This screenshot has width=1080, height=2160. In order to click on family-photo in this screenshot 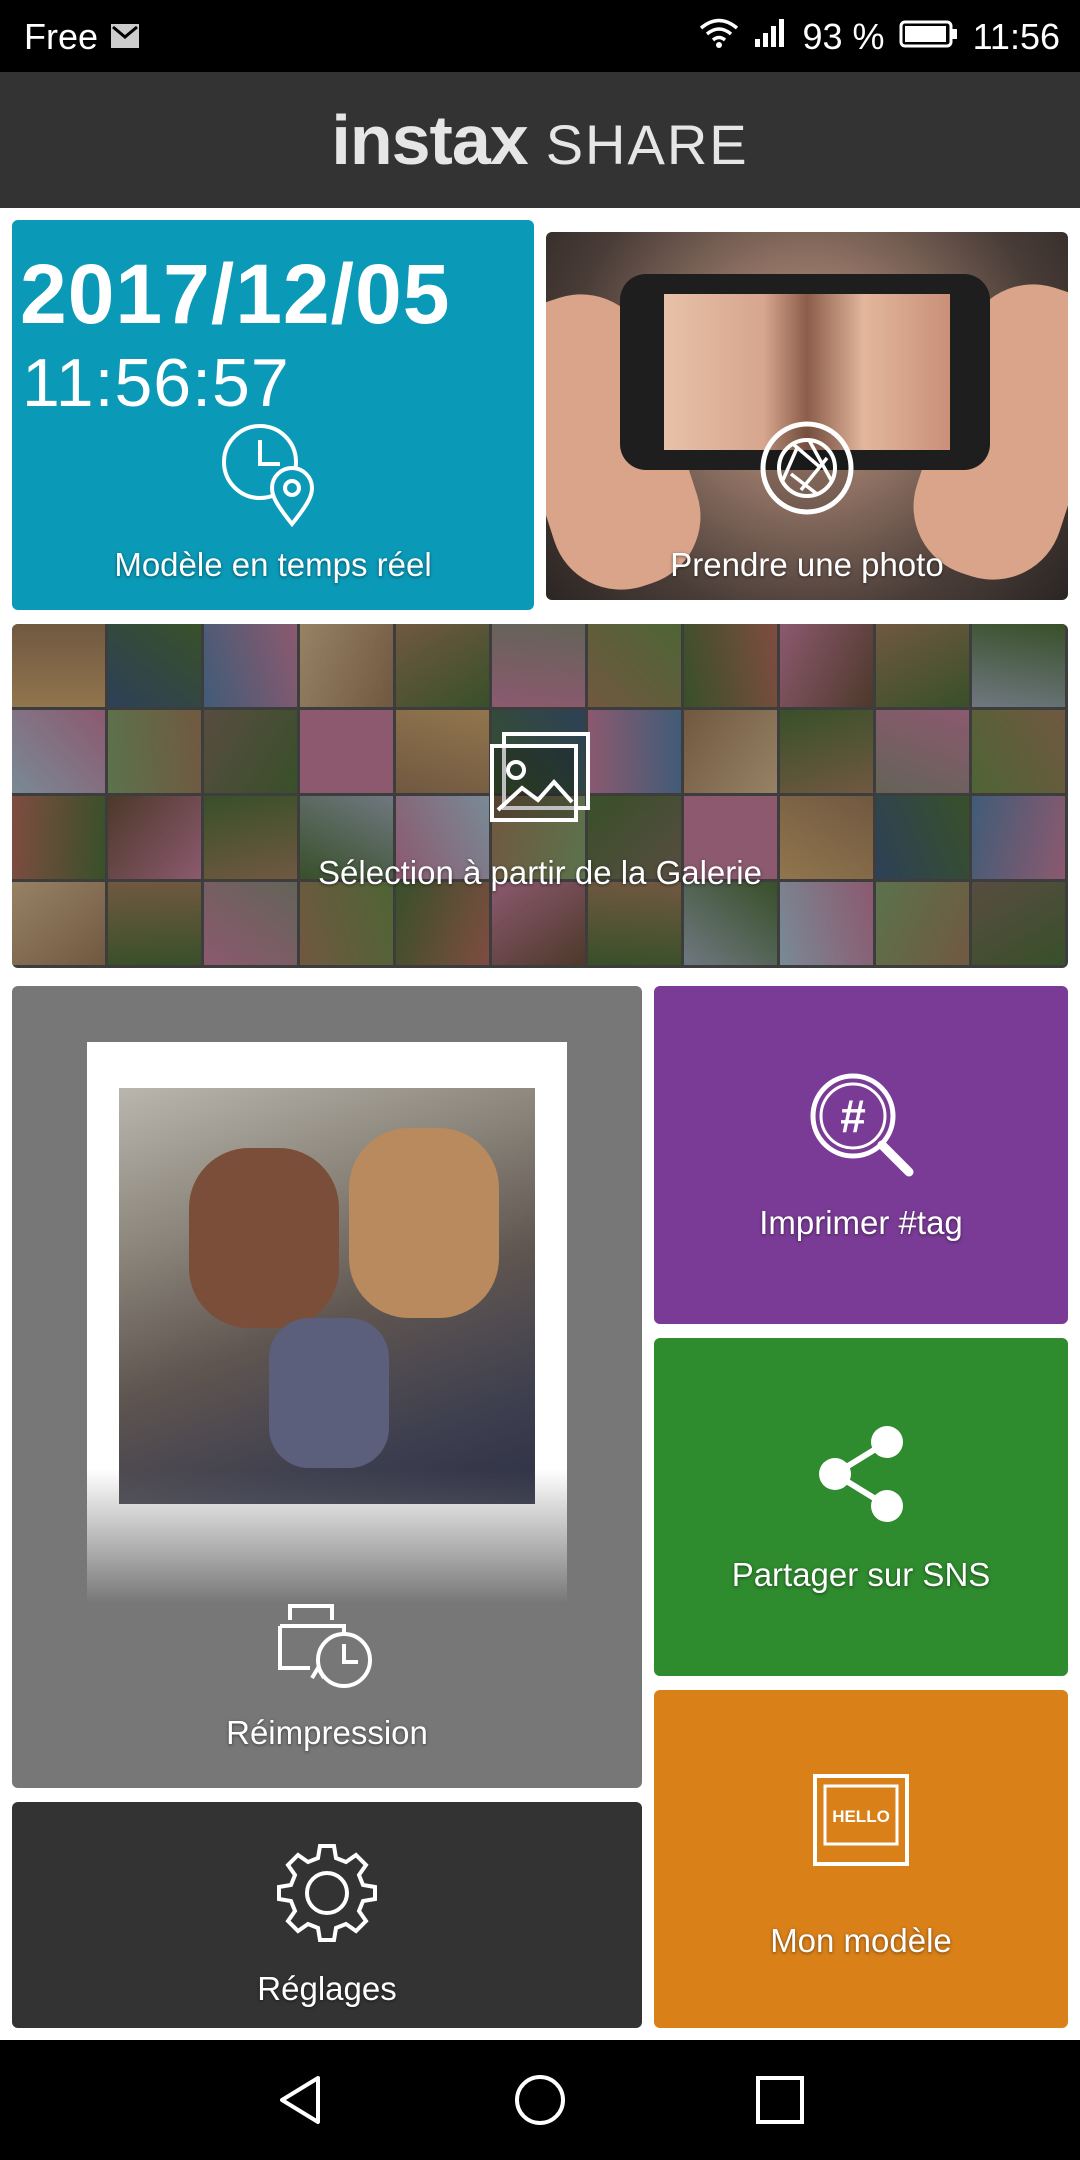, I will do `click(327, 1296)`.